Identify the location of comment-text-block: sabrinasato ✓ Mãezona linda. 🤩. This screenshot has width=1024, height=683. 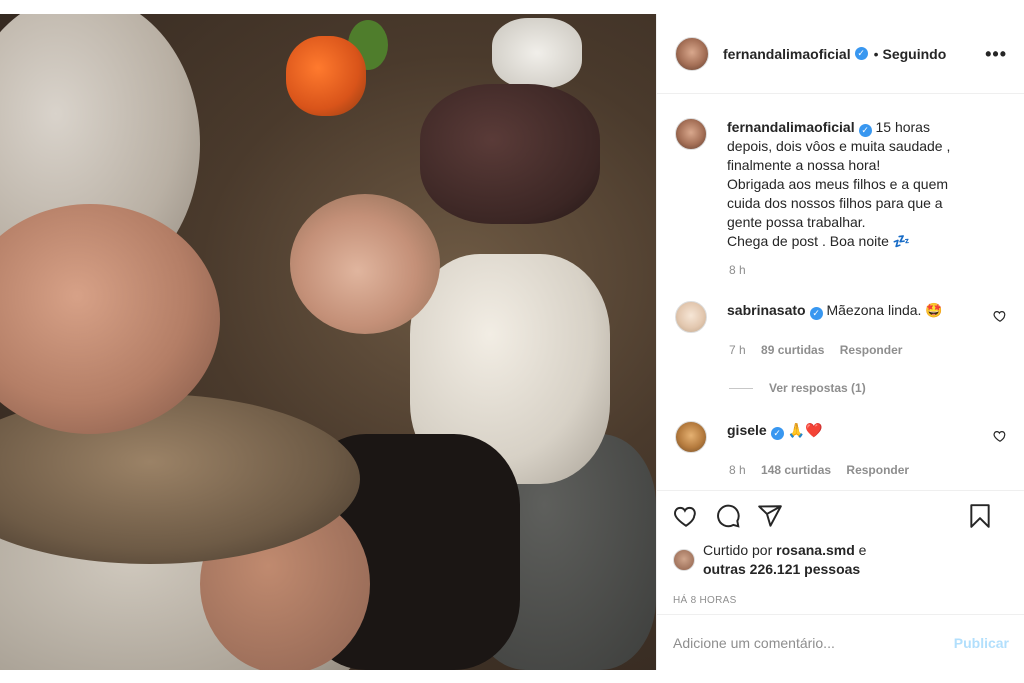
(852, 317).